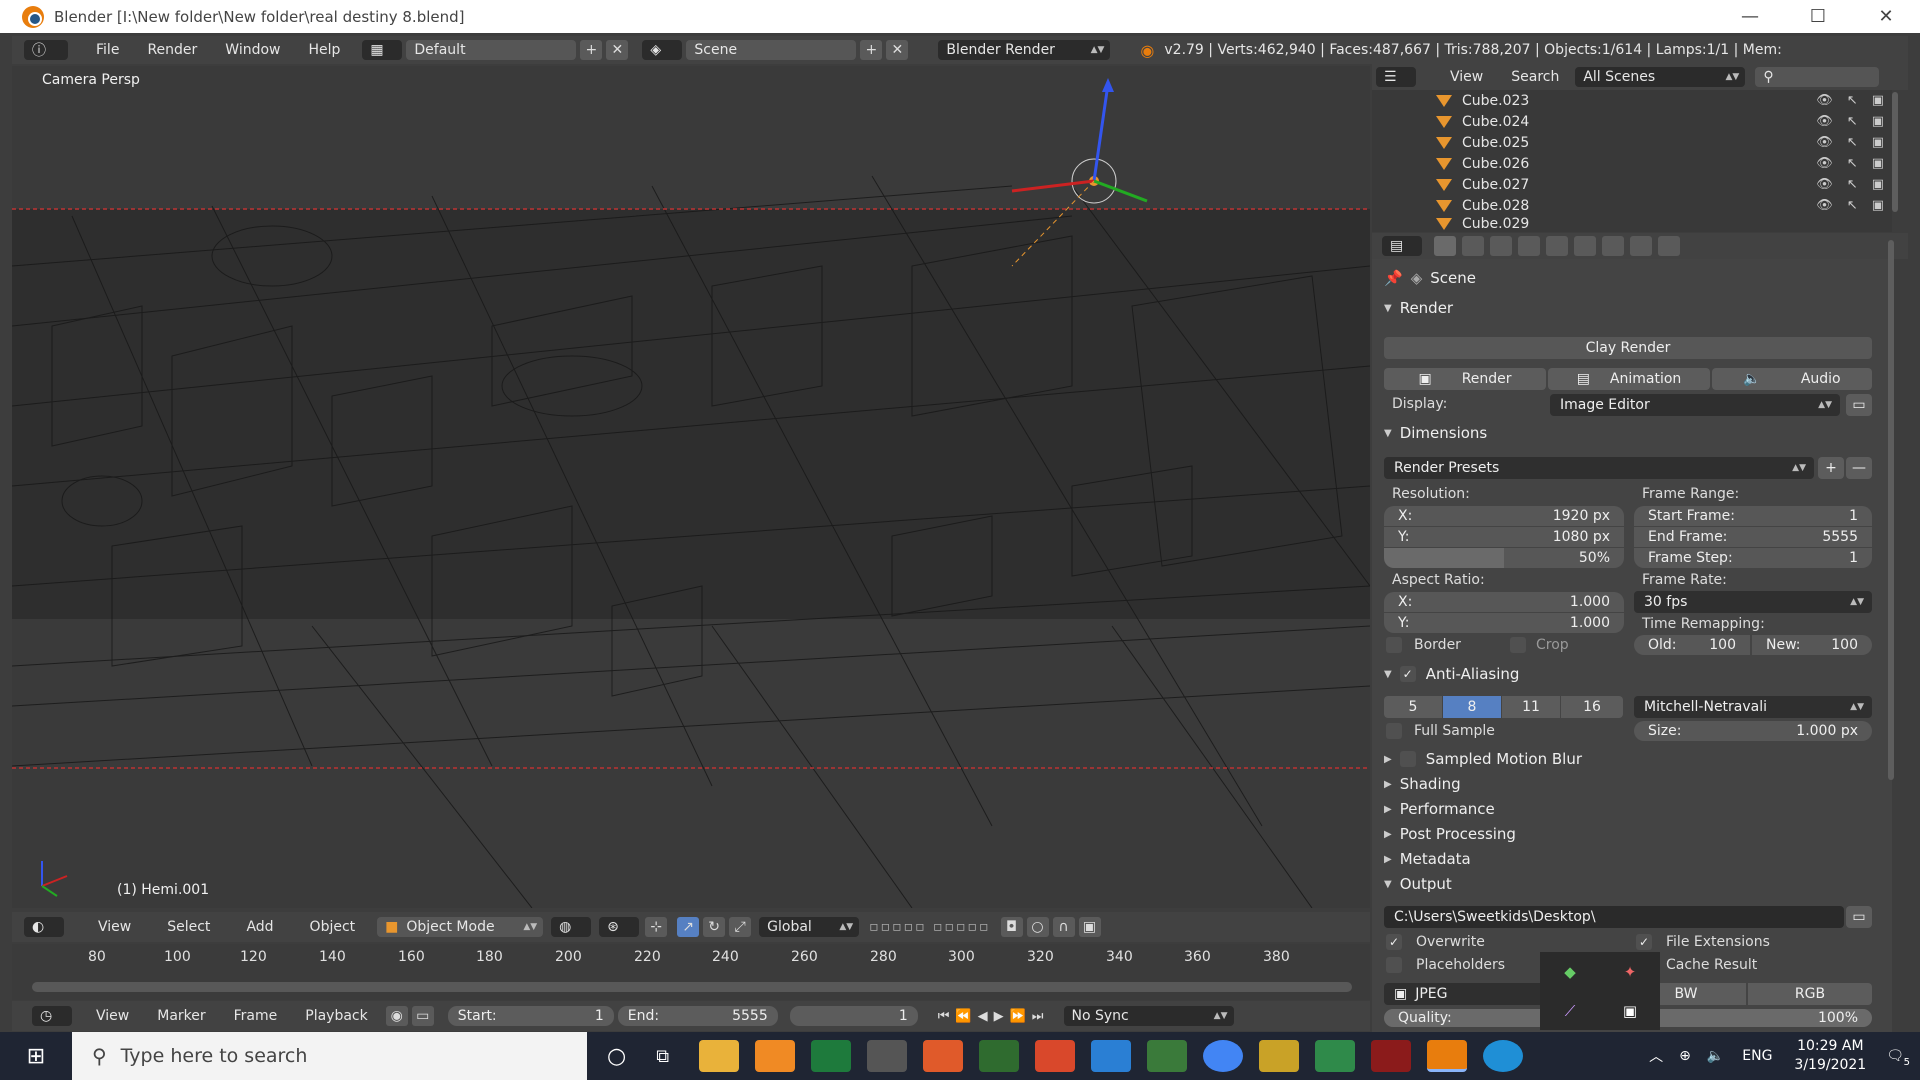  I want to click on network-icon: ⊕, so click(1685, 1056).